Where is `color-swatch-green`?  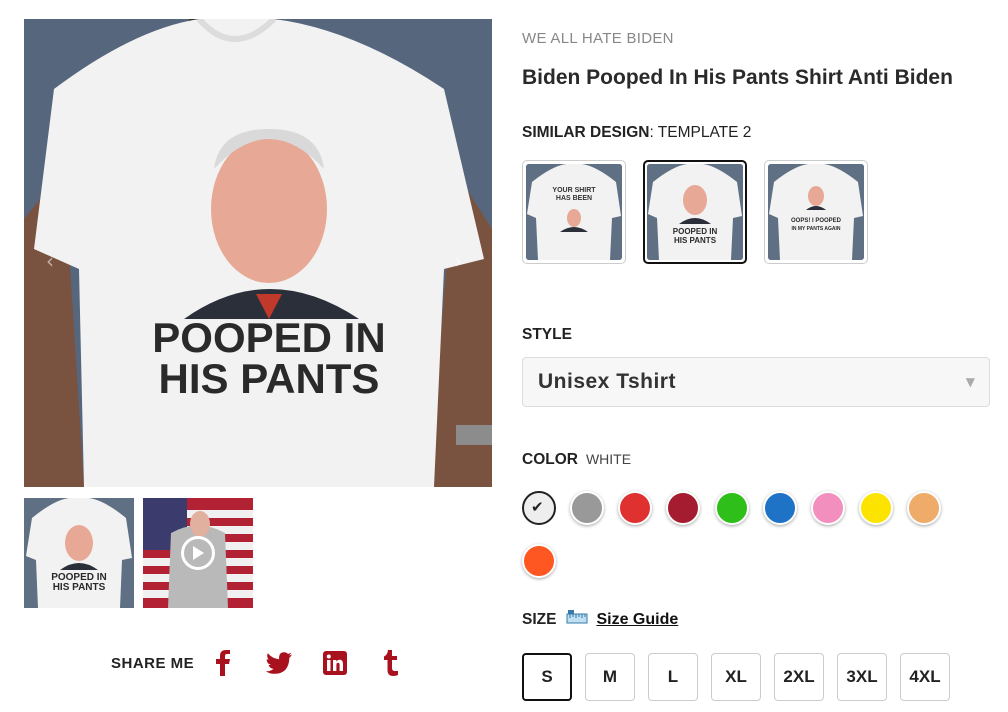
color-swatch-green is located at coordinates (732, 508).